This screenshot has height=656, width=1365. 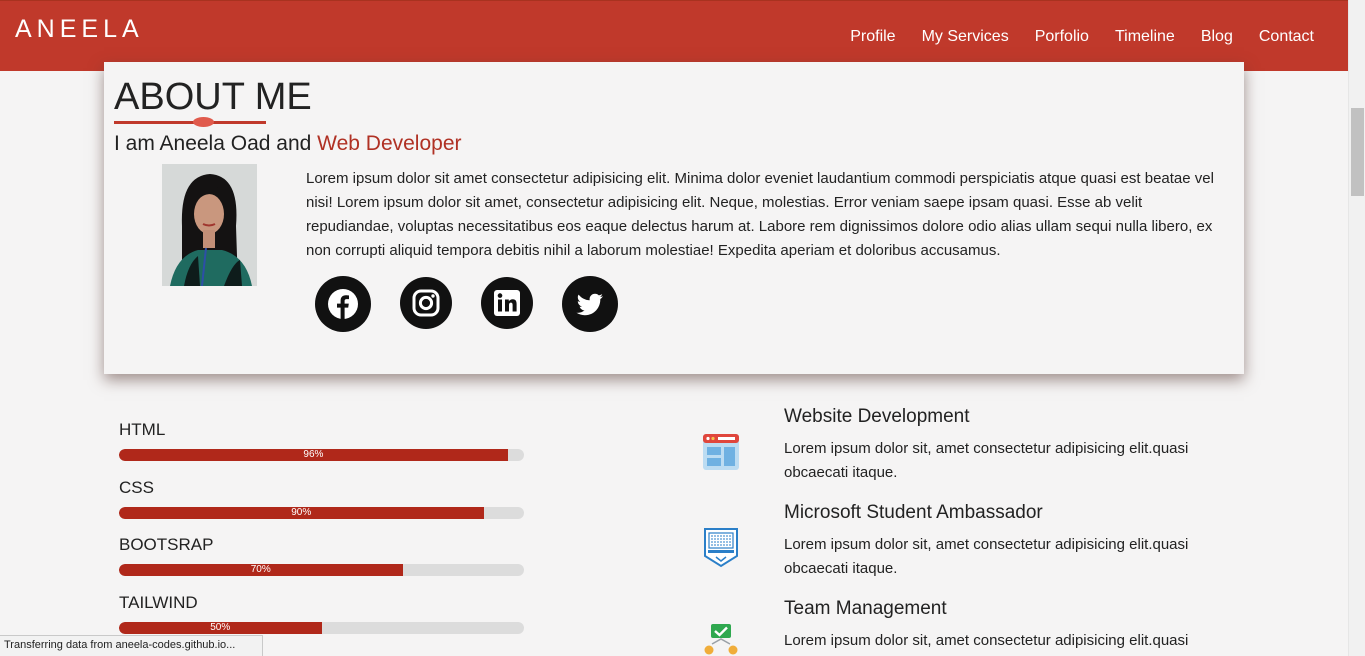 I want to click on skill-tailwind: TAILWIND 50%, so click(x=321, y=613).